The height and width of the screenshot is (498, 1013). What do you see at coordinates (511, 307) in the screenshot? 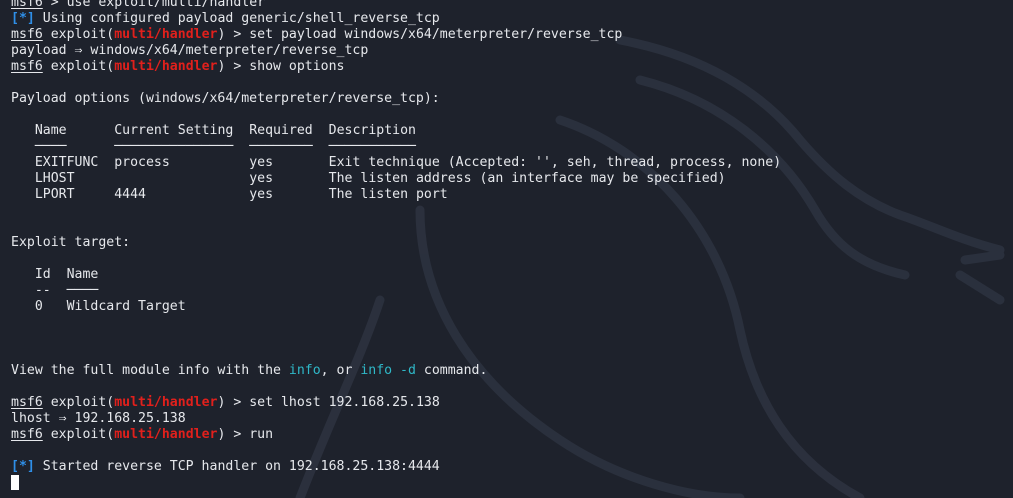
I see `table-row: 0 Wildcard Target` at bounding box center [511, 307].